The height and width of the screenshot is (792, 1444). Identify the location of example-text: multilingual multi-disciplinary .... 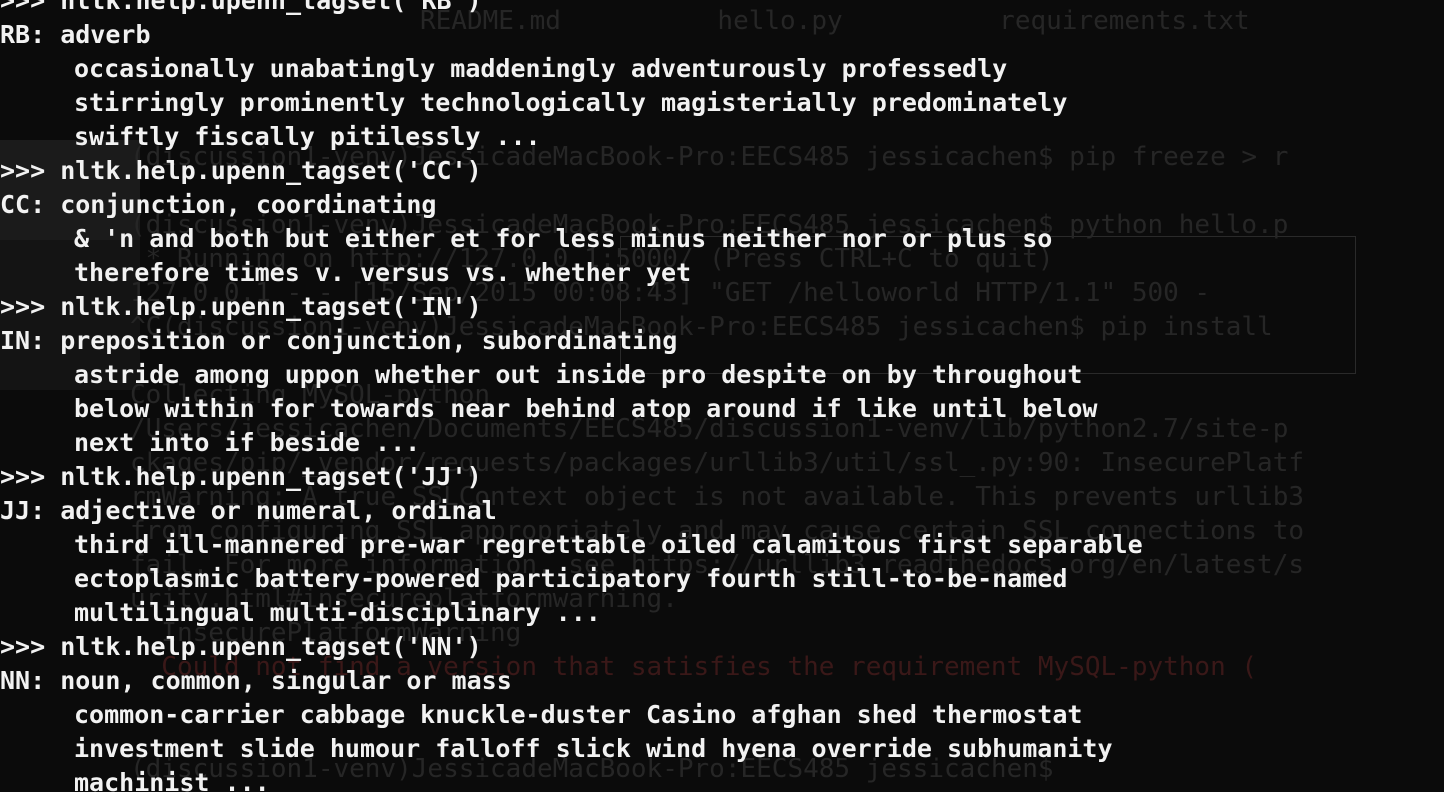
(337, 612).